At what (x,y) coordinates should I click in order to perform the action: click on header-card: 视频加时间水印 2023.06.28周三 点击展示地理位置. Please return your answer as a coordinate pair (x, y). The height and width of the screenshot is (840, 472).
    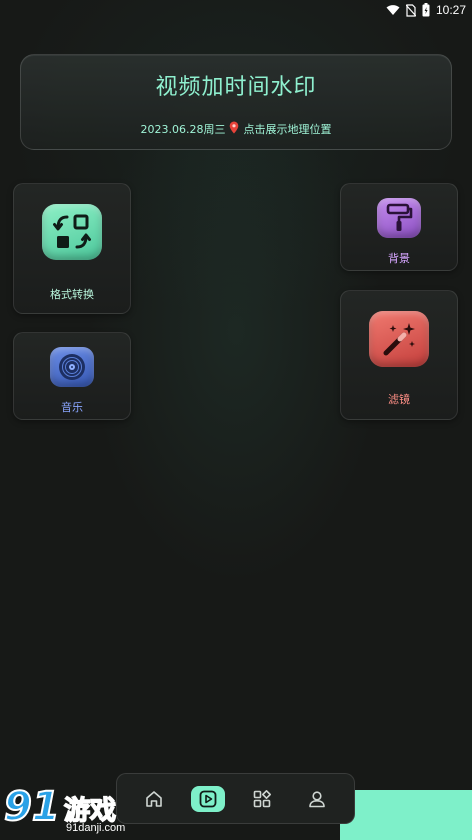
    Looking at the image, I should click on (236, 102).